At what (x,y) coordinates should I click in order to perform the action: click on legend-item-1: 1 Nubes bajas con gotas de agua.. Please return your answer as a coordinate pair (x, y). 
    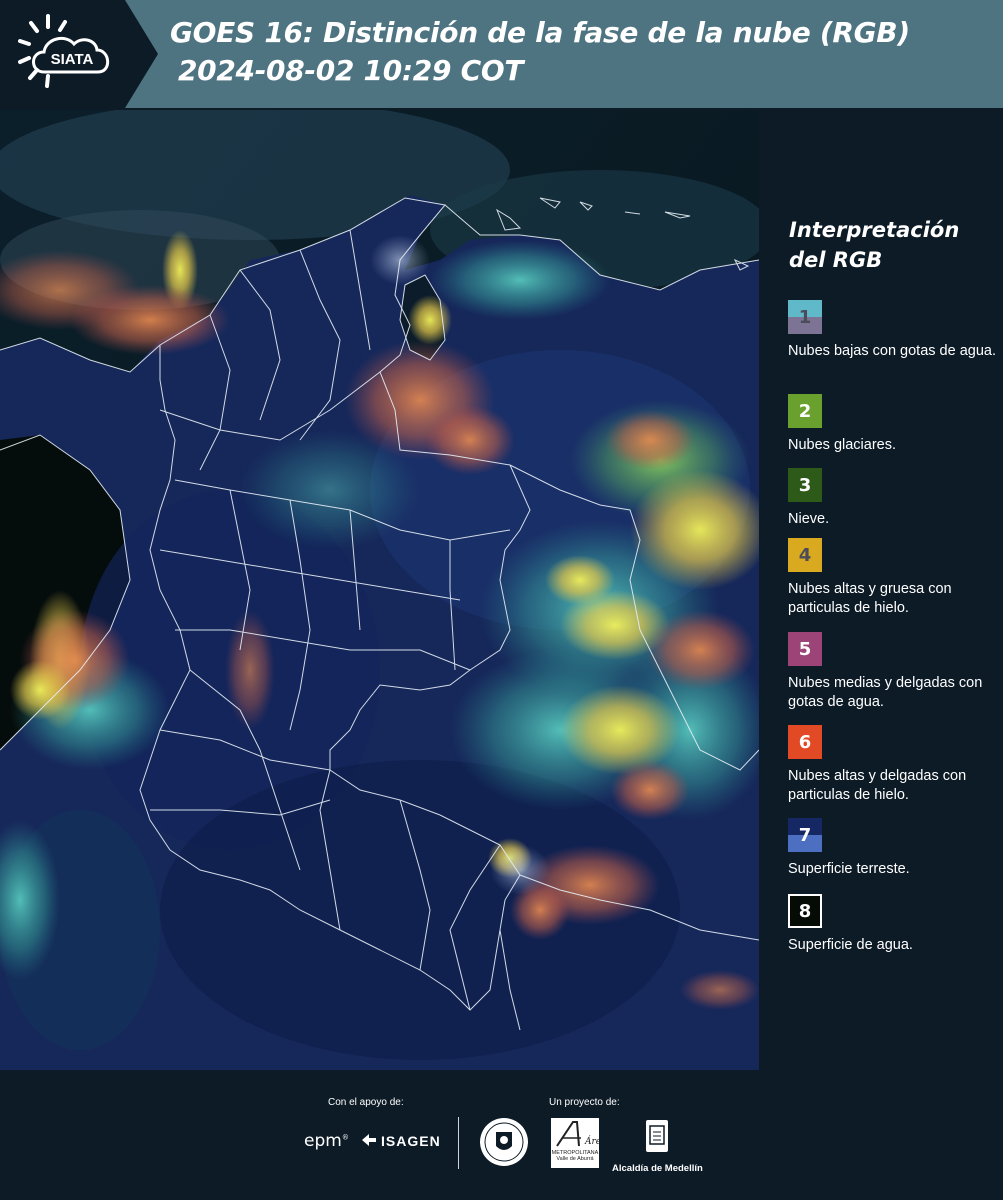
    Looking at the image, I should click on (893, 330).